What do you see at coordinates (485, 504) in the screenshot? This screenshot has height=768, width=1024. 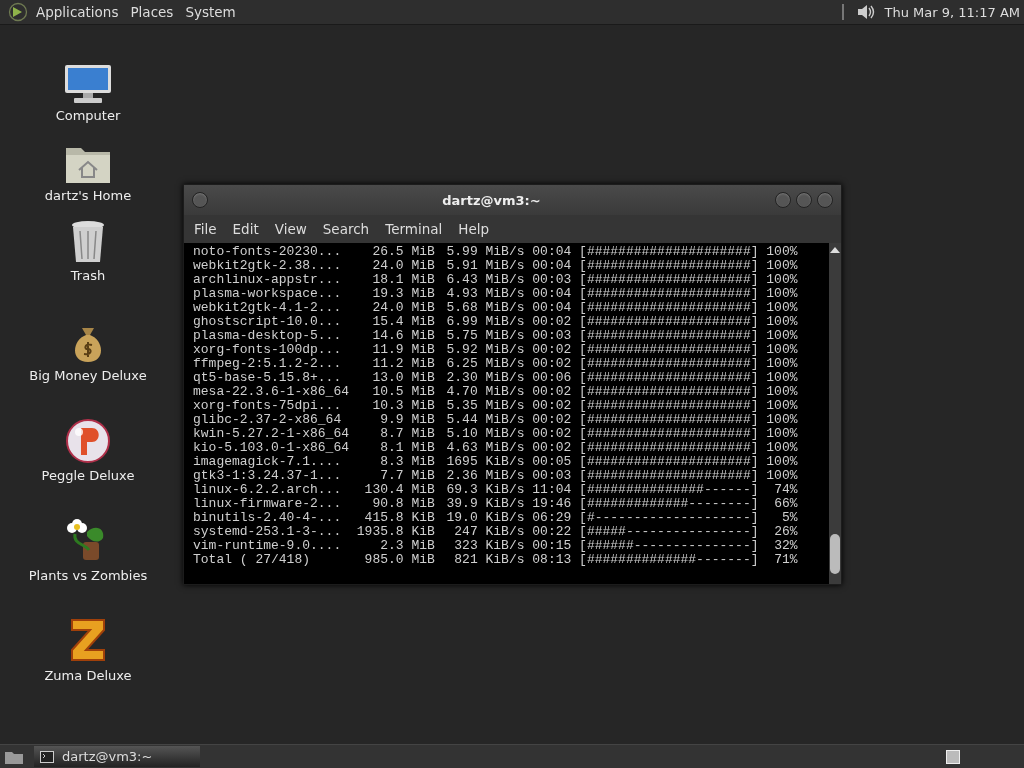 I see `download-rate: 39.9 KiB/s` at bounding box center [485, 504].